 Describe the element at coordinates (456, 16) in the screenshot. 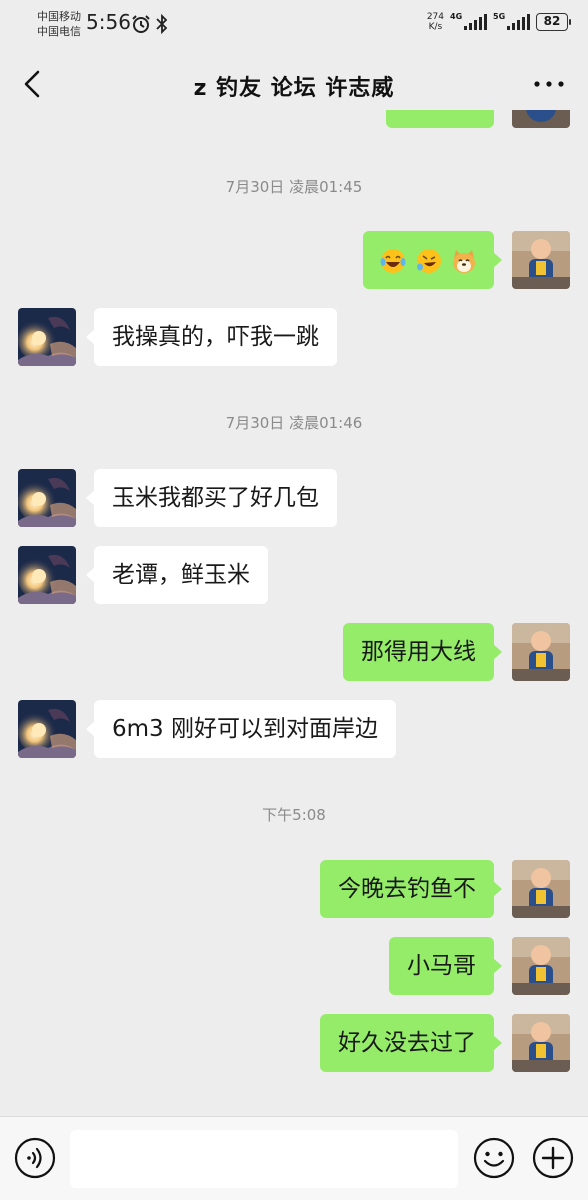

I see `network-1-label: 4G` at that location.